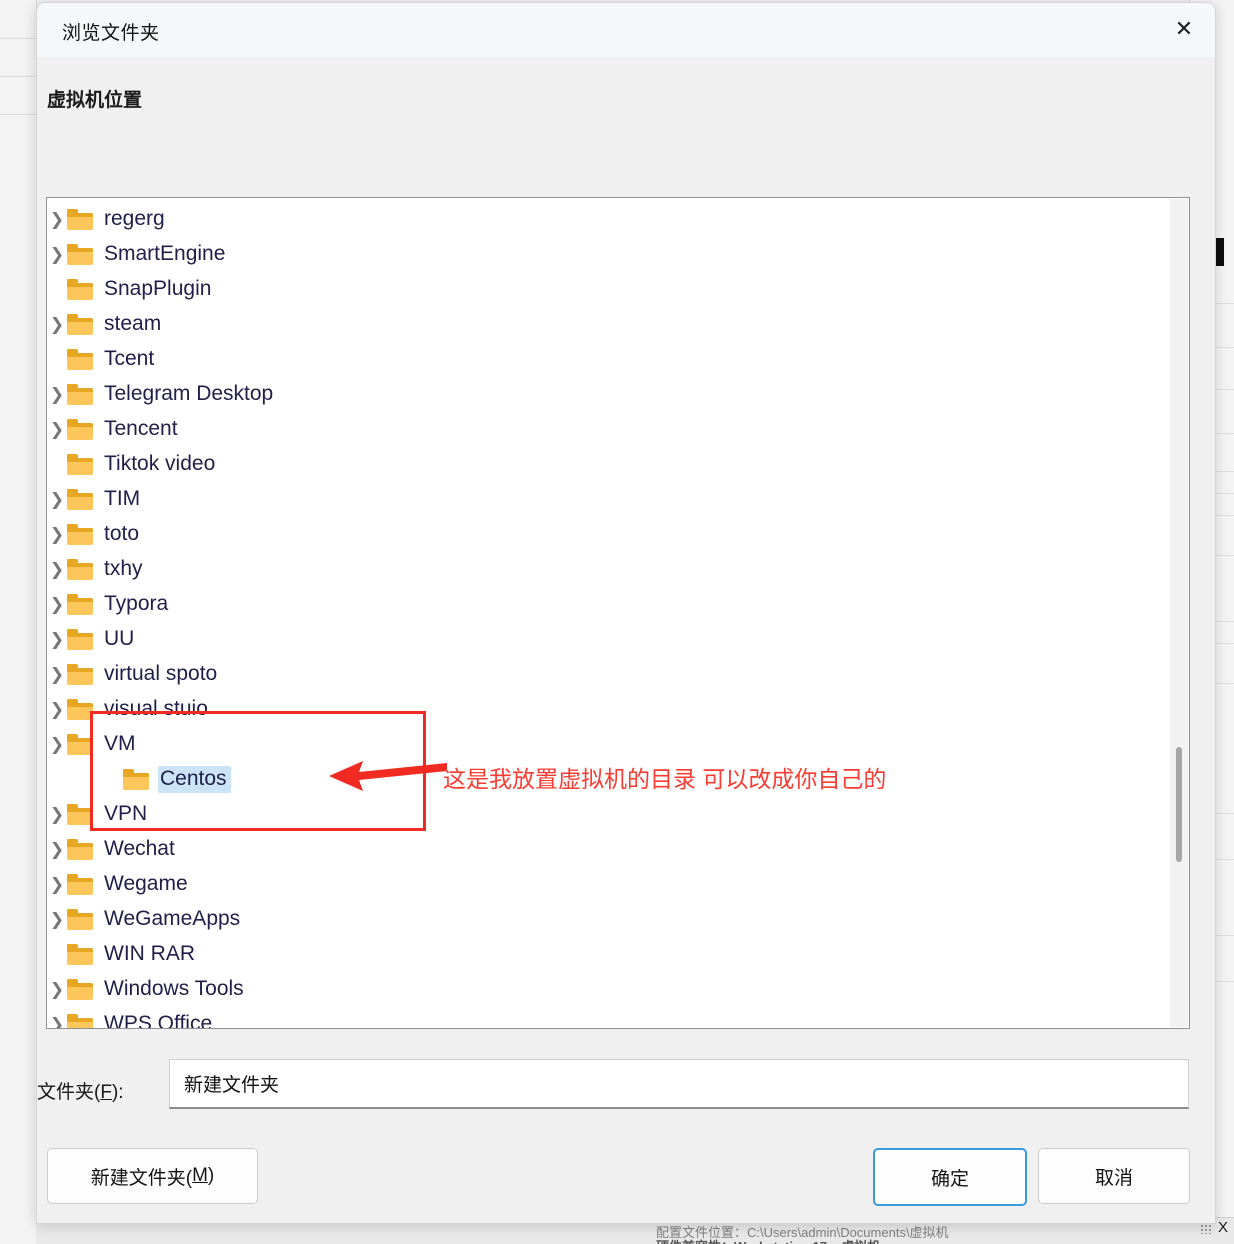 Image resolution: width=1234 pixels, height=1244 pixels. Describe the element at coordinates (1206, 1229) in the screenshot. I see `resize-grip` at that location.